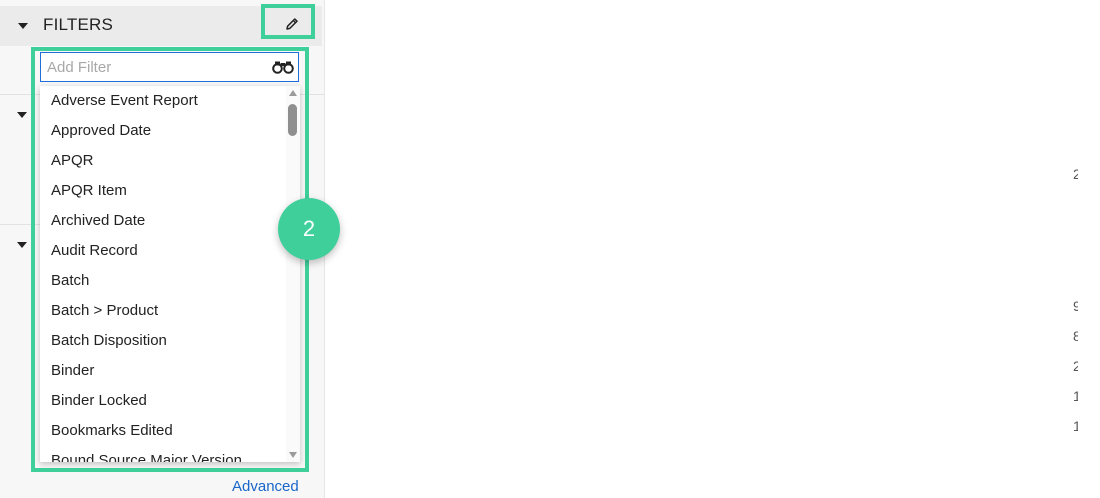 This screenshot has height=498, width=1100. I want to click on filters-title: FILTERS, so click(78, 24).